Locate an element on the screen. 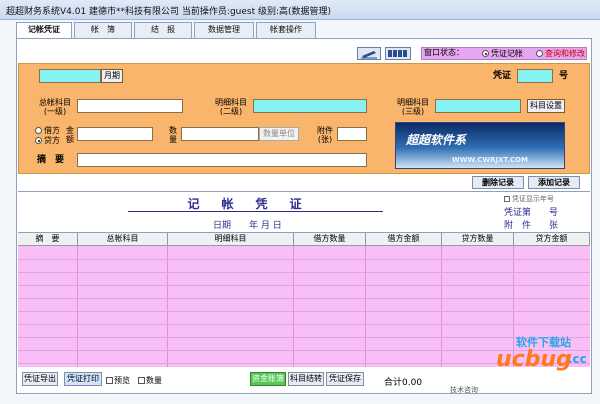  fund-ledger-button: 资金账簿 is located at coordinates (268, 379).